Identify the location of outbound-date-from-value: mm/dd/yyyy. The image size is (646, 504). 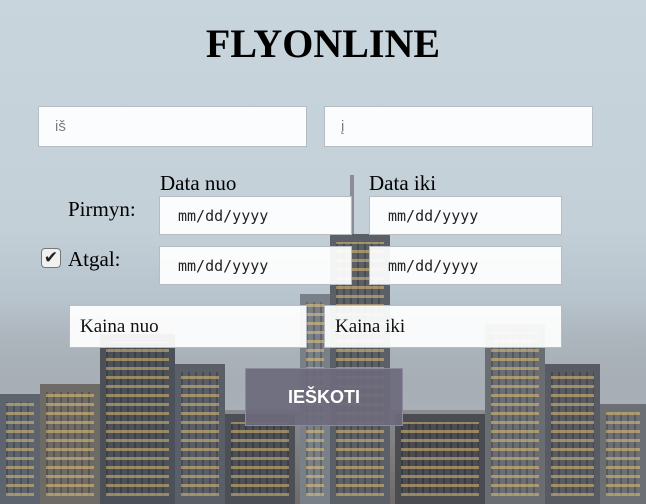
(223, 215).